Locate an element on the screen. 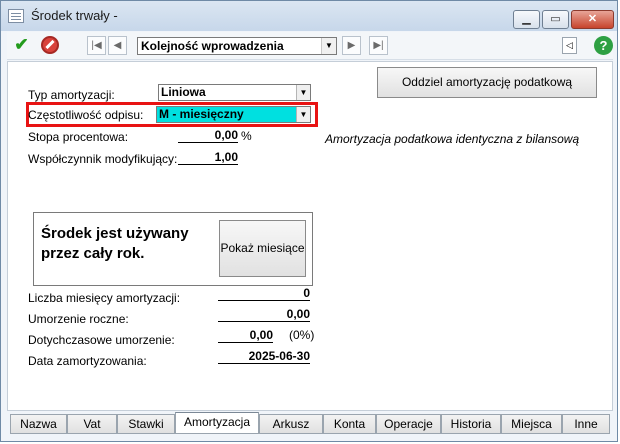 The width and height of the screenshot is (620, 444). amortization-months-label: Liczba miesięcy amortyzacji: is located at coordinates (104, 298).